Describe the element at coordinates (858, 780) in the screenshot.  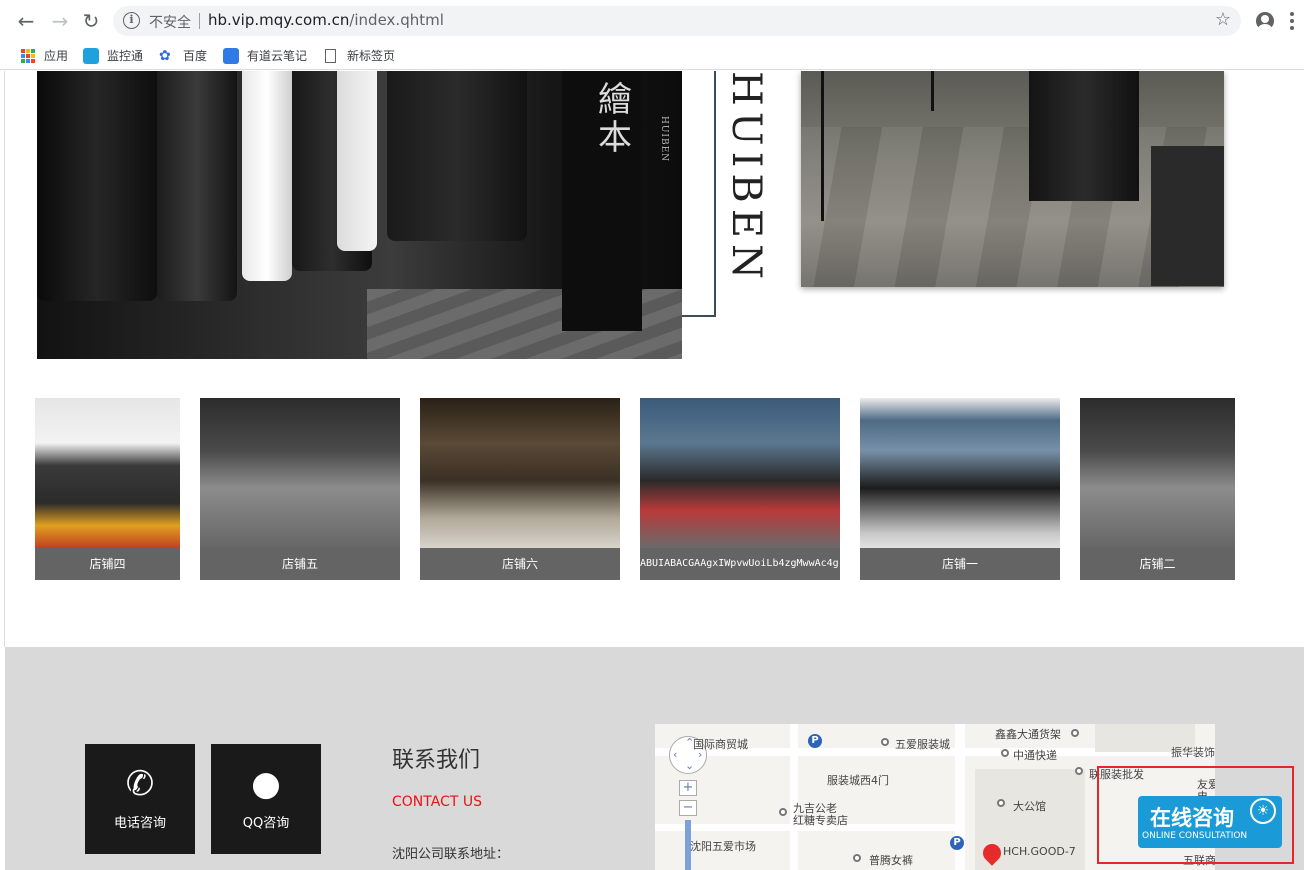
I see `map-label: 服装城西4门` at that location.